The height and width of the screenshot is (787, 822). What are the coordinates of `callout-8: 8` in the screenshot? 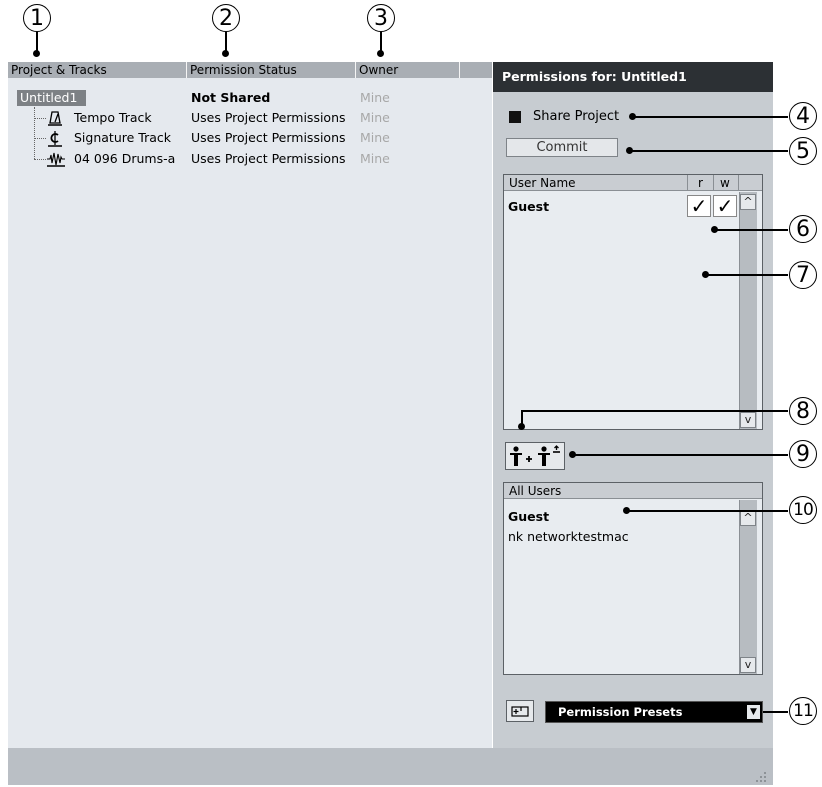 It's located at (803, 411).